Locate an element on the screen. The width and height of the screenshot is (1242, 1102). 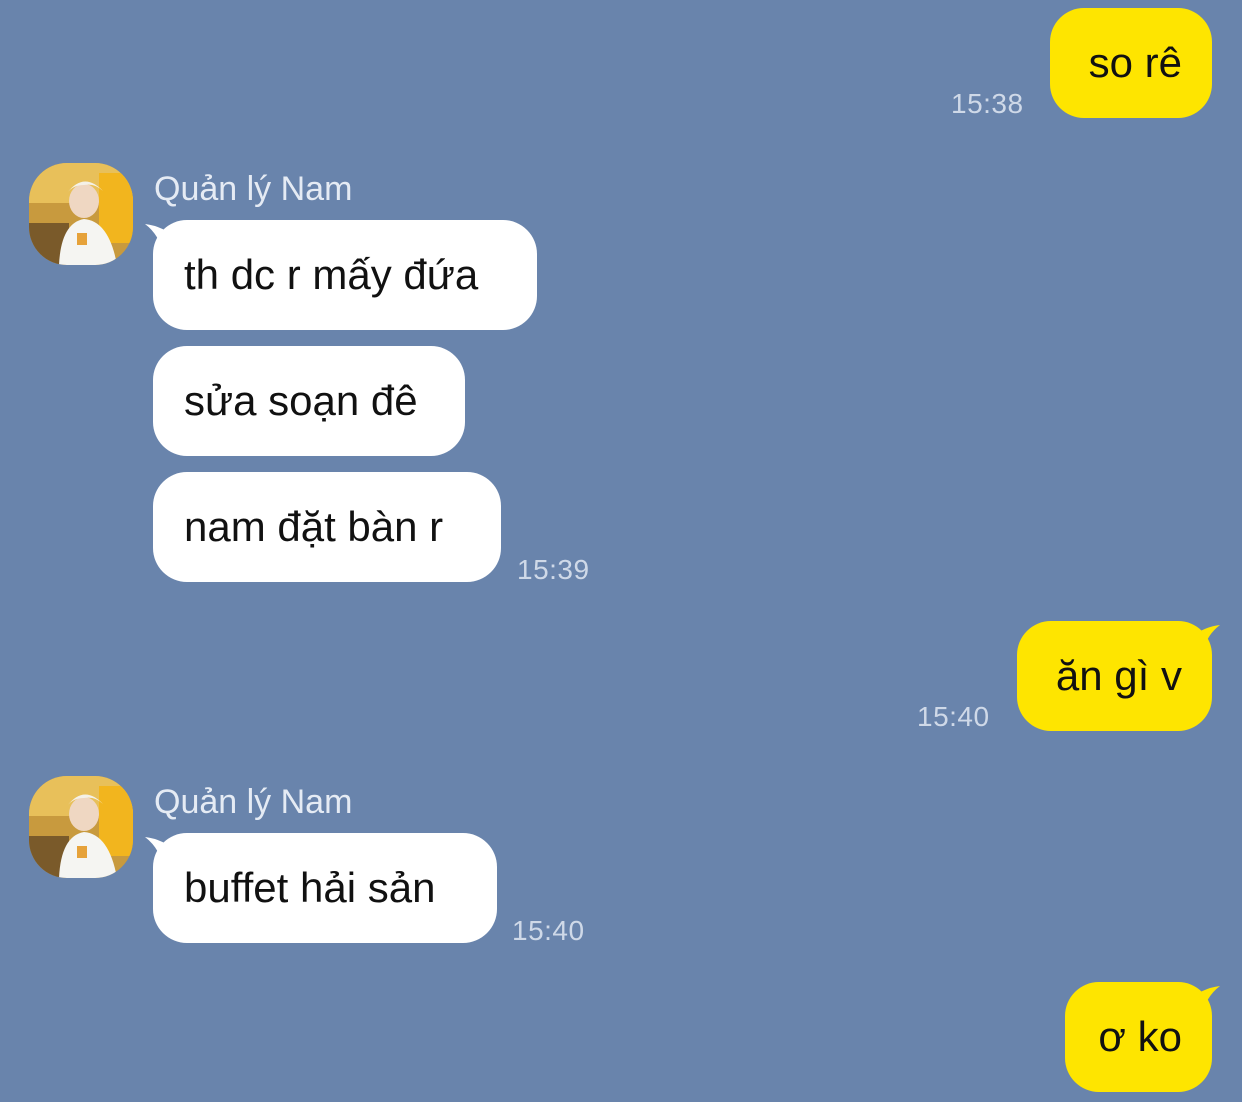
outgoing-message-bubble: ơ ko is located at coordinates (1138, 1037).